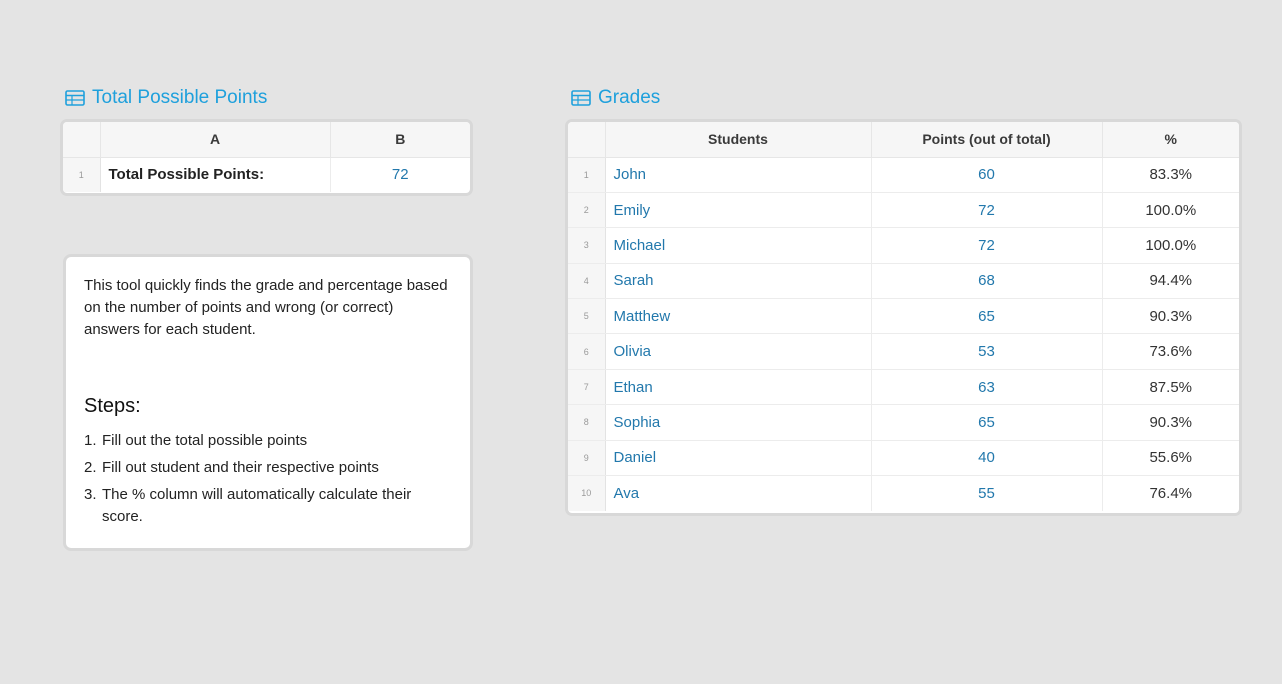 The image size is (1282, 684). I want to click on percent-cell: 76.4%, so click(1170, 493).